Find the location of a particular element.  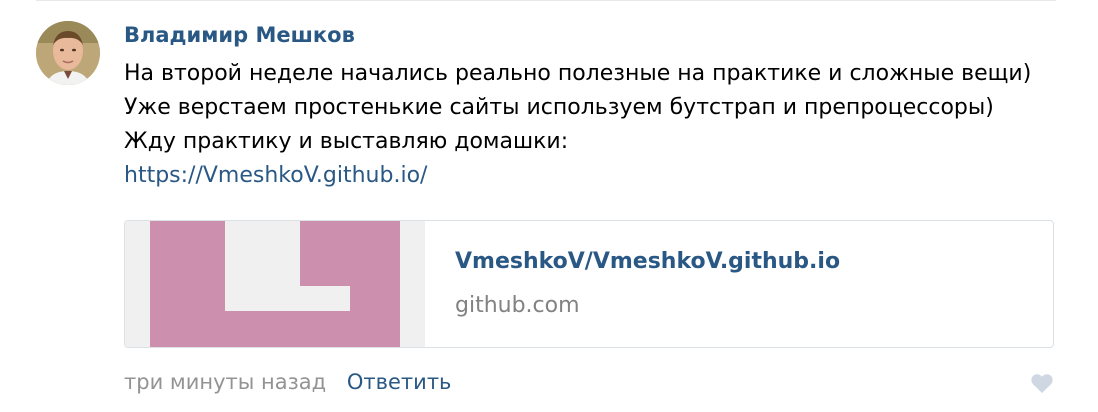

reply-button: Ответить is located at coordinates (399, 382).